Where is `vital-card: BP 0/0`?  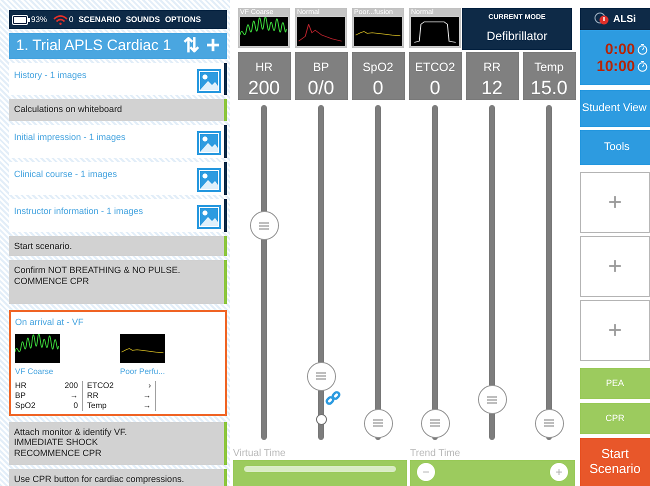
vital-card: BP 0/0 is located at coordinates (321, 76).